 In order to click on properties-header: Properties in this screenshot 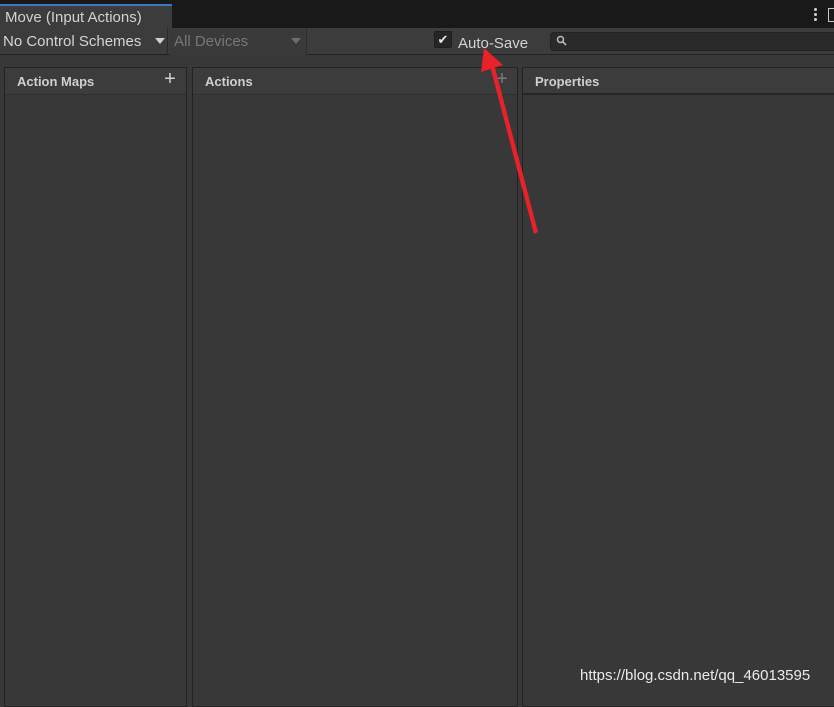, I will do `click(678, 81)`.